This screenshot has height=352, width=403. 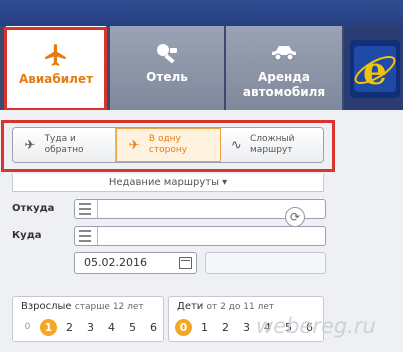 I want to click on adults-selector: Взрослые старше 12 лет 0 1 2 3 4 5 6, so click(x=88, y=319).